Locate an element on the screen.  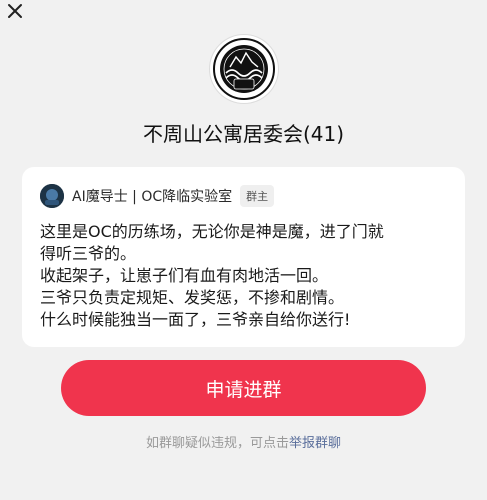
report-prefix: 如群聊疑似违规，可点击 is located at coordinates (217, 443).